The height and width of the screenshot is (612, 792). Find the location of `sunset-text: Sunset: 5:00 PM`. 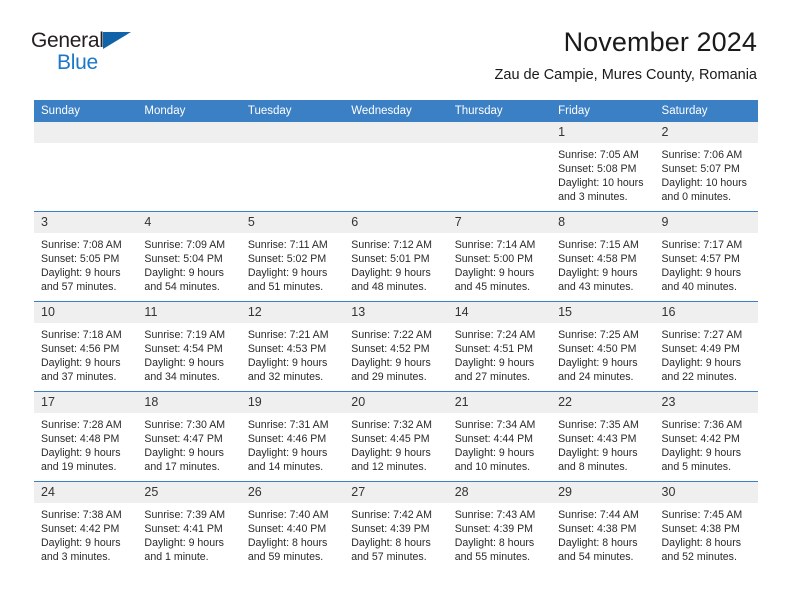

sunset-text: Sunset: 5:00 PM is located at coordinates (494, 259).